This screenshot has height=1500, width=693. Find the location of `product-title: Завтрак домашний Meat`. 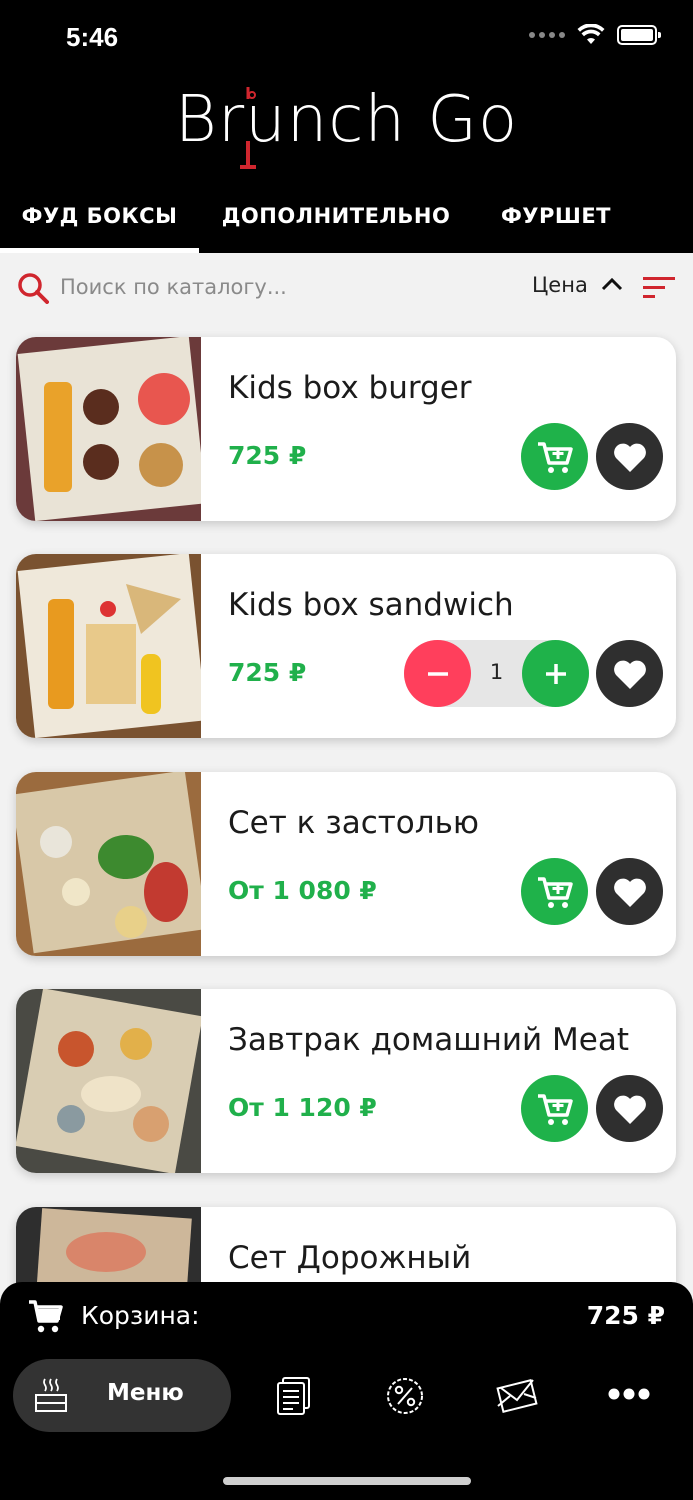

product-title: Завтрак домашний Meat is located at coordinates (428, 1040).